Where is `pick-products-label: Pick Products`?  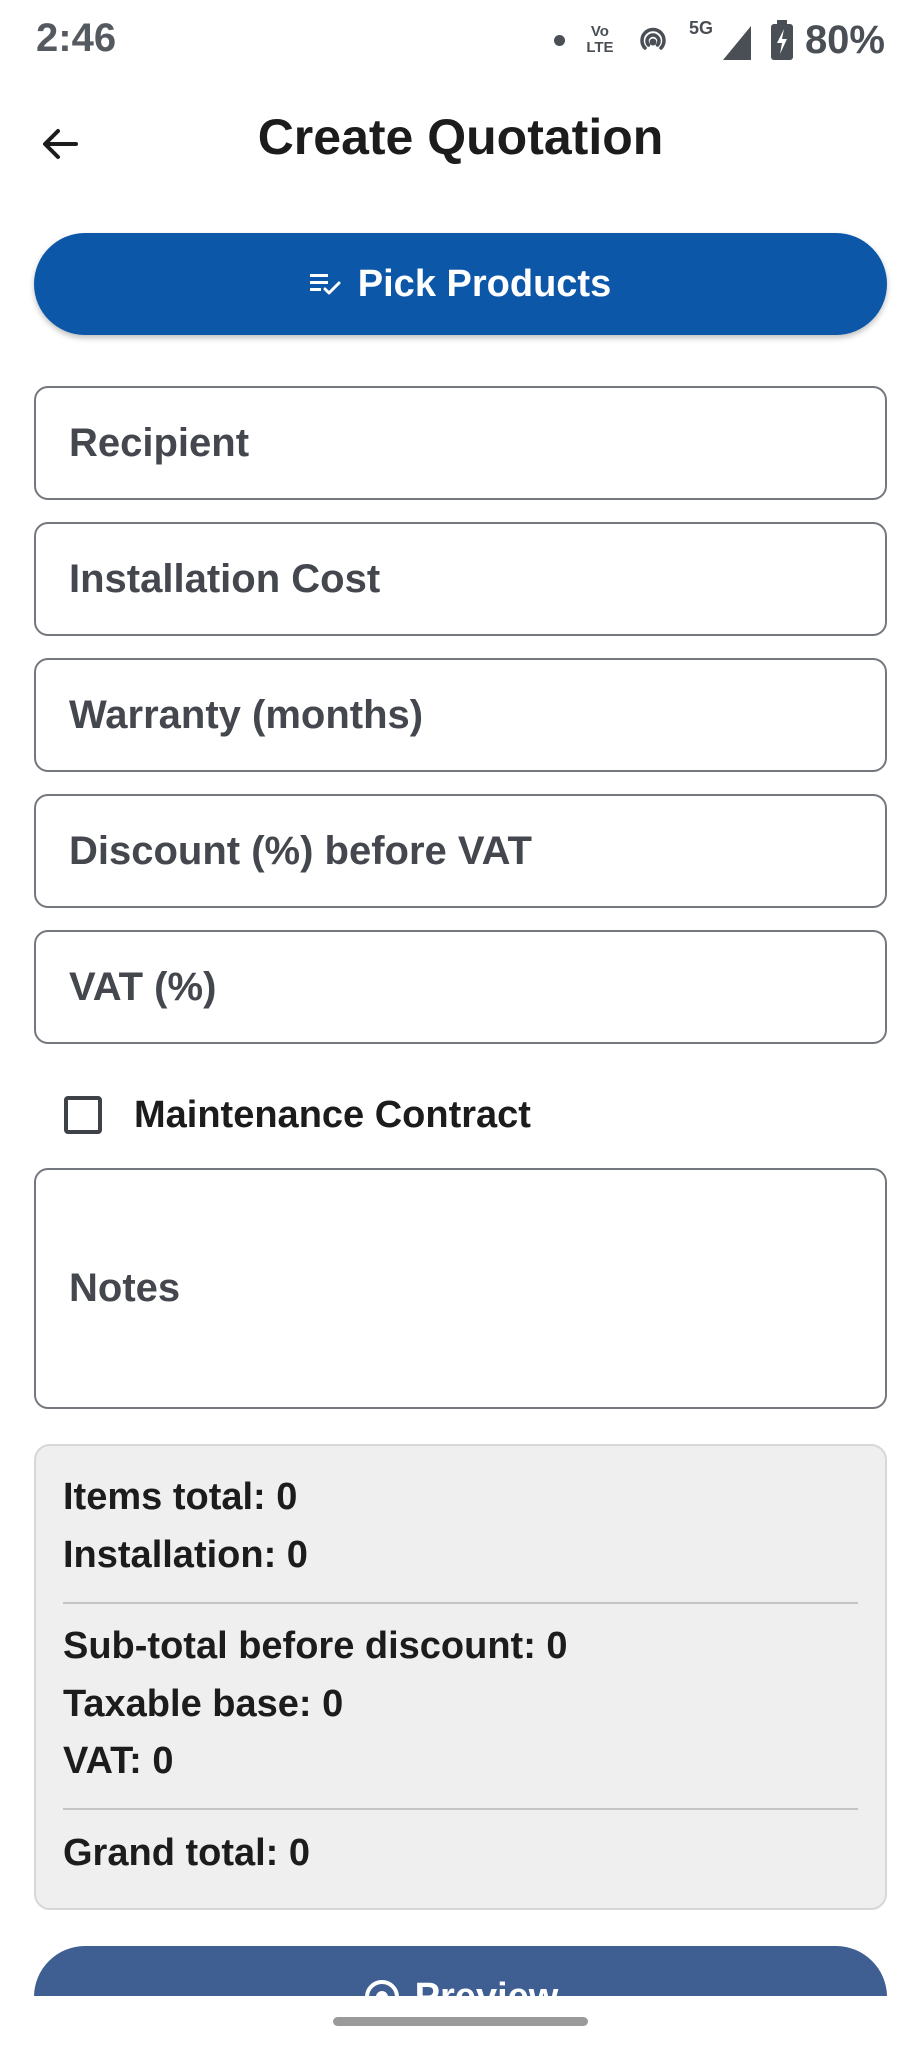 pick-products-label: Pick Products is located at coordinates (484, 283).